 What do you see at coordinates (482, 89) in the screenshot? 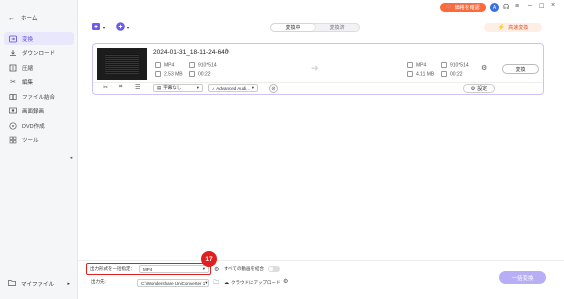
I see `settings-label: 設定` at bounding box center [482, 89].